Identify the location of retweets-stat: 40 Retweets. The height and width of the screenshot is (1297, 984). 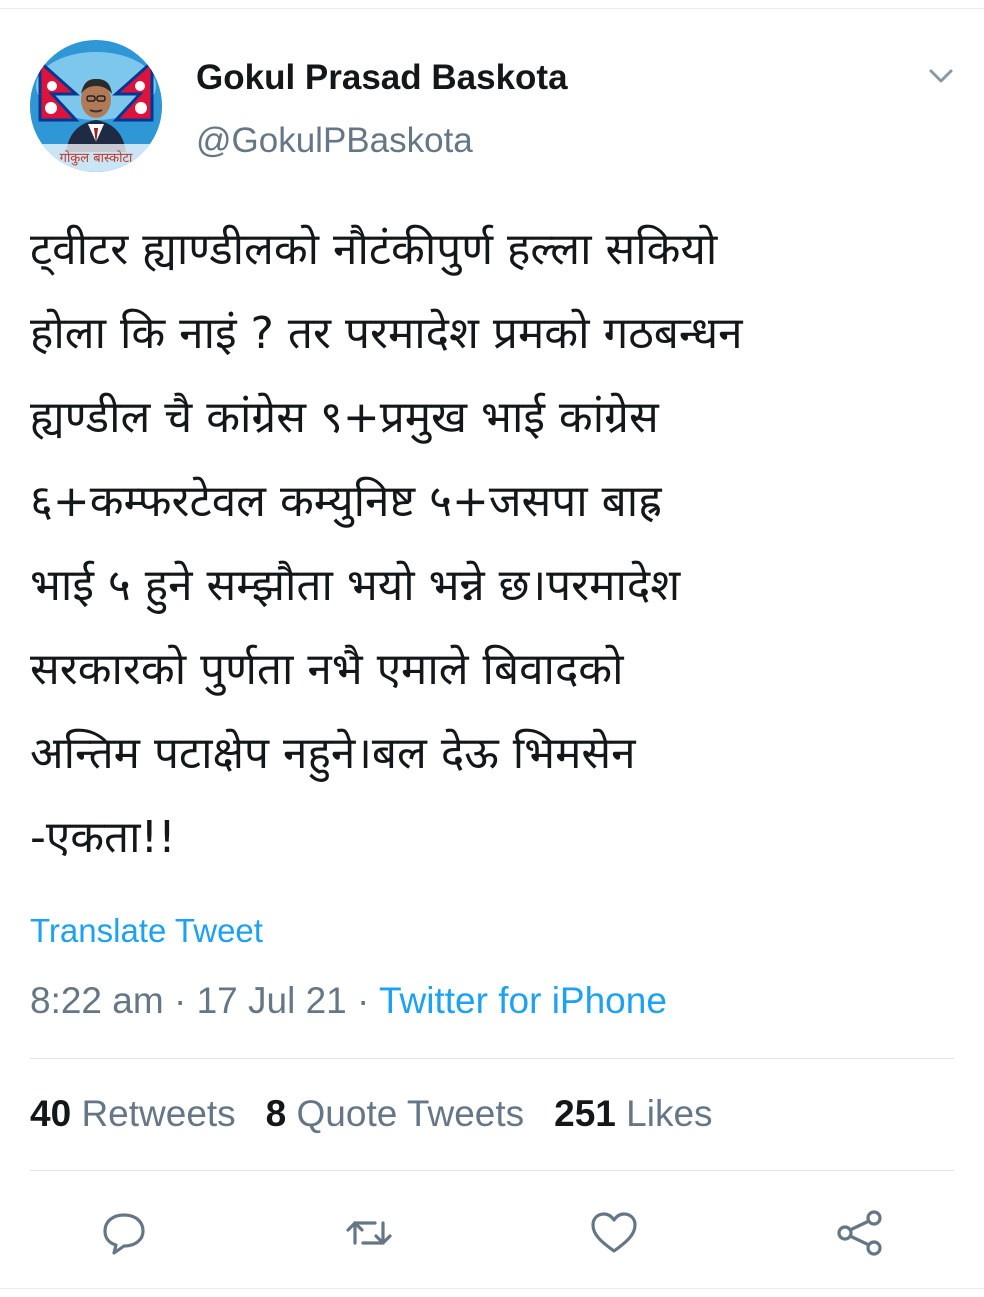
(133, 1113).